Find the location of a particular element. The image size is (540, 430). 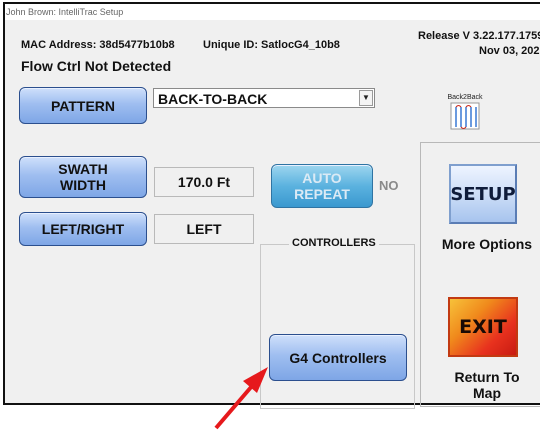

arrow-shaft is located at coordinates (234, 407).